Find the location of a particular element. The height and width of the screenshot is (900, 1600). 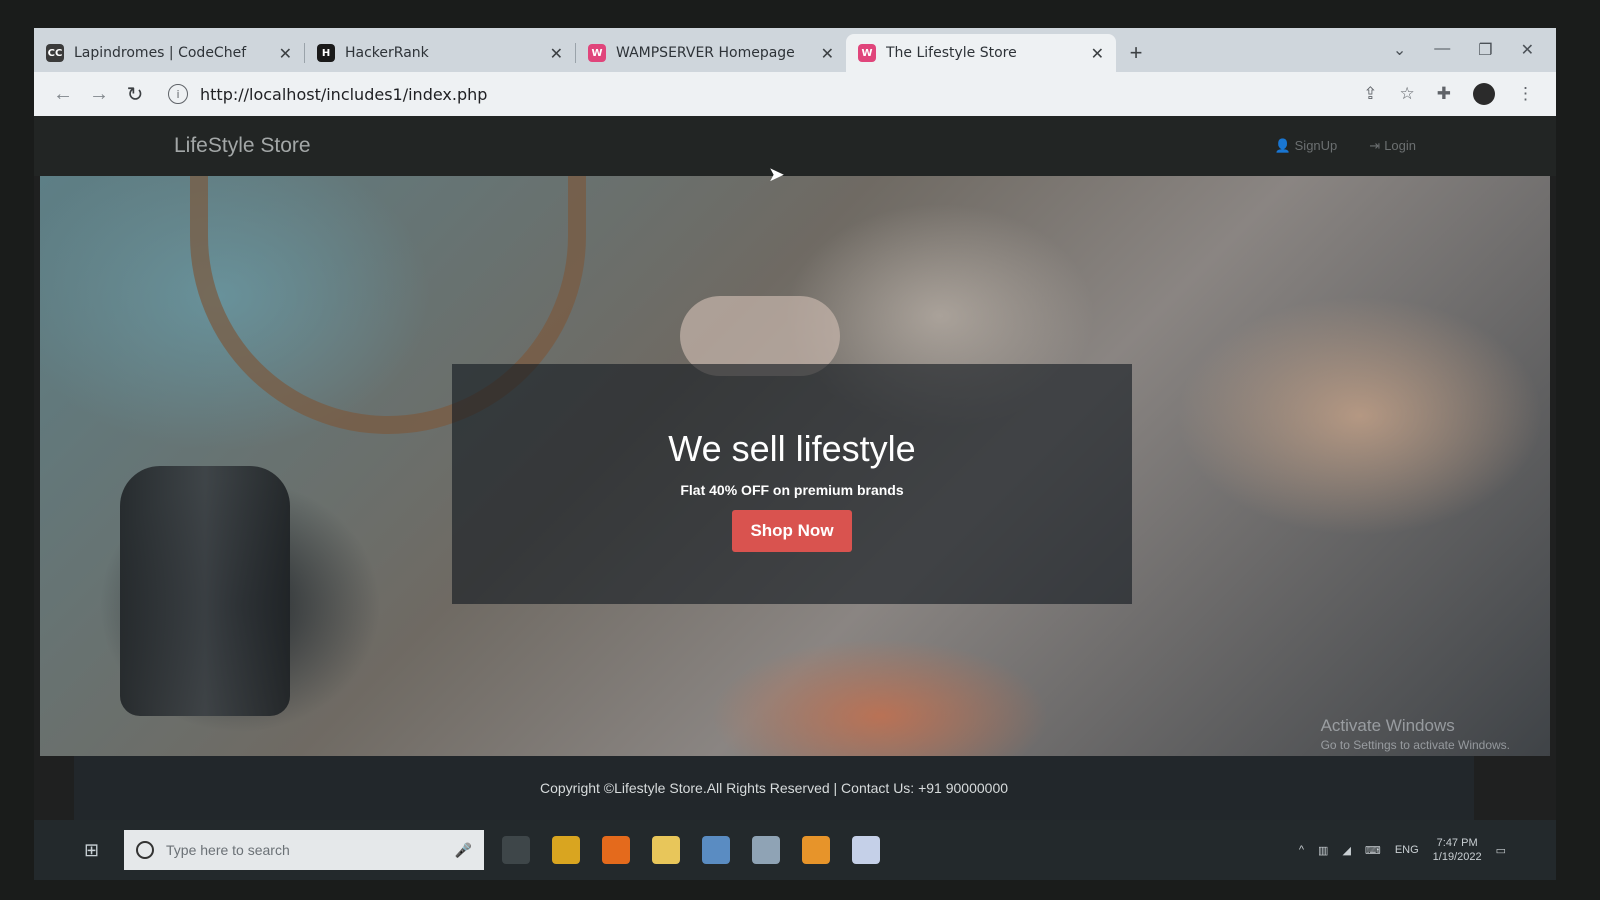

taskbar-search-input: Type here to search 🎤 is located at coordinates (304, 850).